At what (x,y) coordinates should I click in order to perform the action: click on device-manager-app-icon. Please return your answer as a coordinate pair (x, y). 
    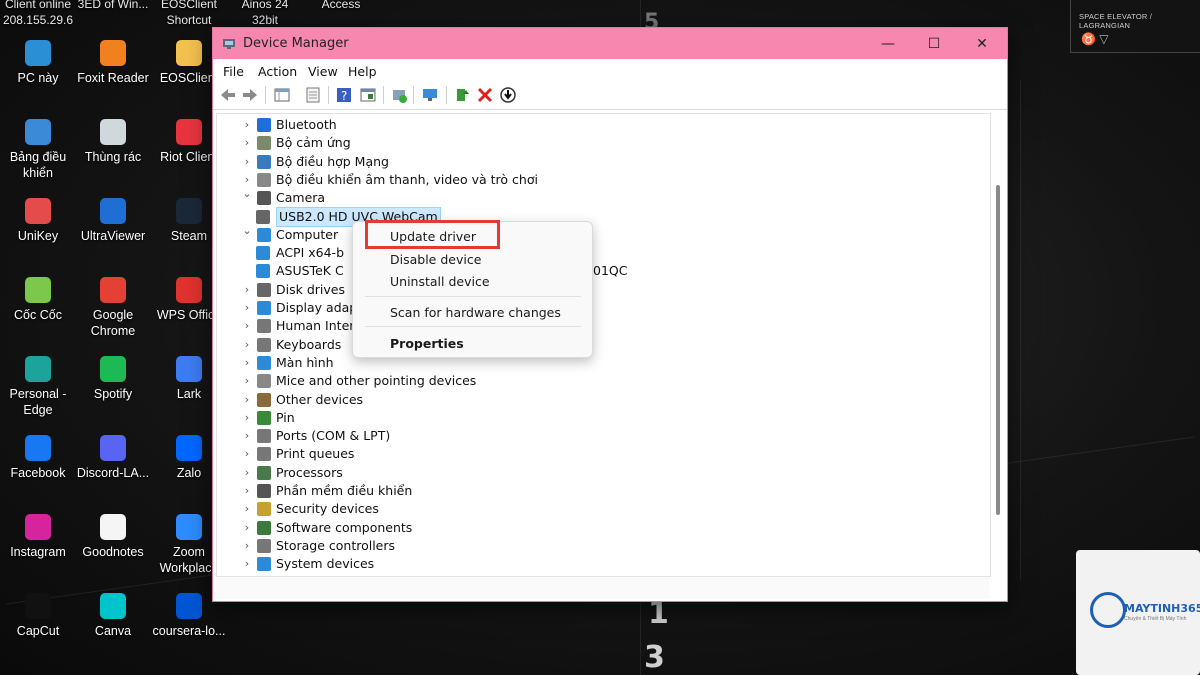
    Looking at the image, I should click on (229, 44).